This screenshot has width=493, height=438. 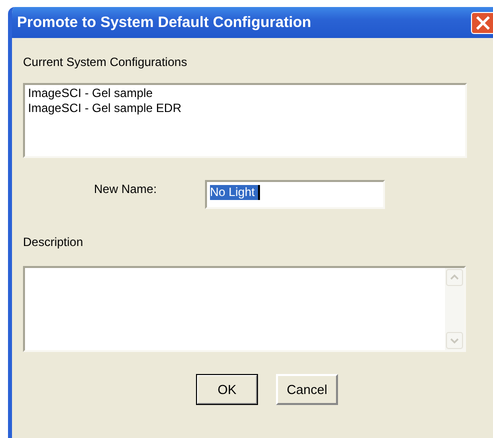 What do you see at coordinates (234, 192) in the screenshot?
I see `field-value: No Light` at bounding box center [234, 192].